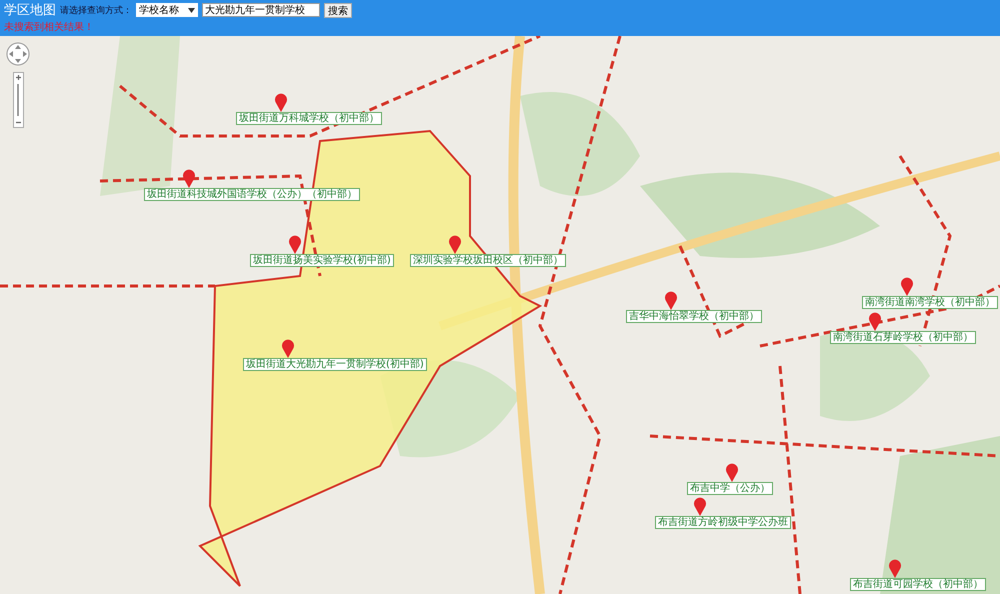  I want to click on school-label: 布吉中学（公办）, so click(730, 488).